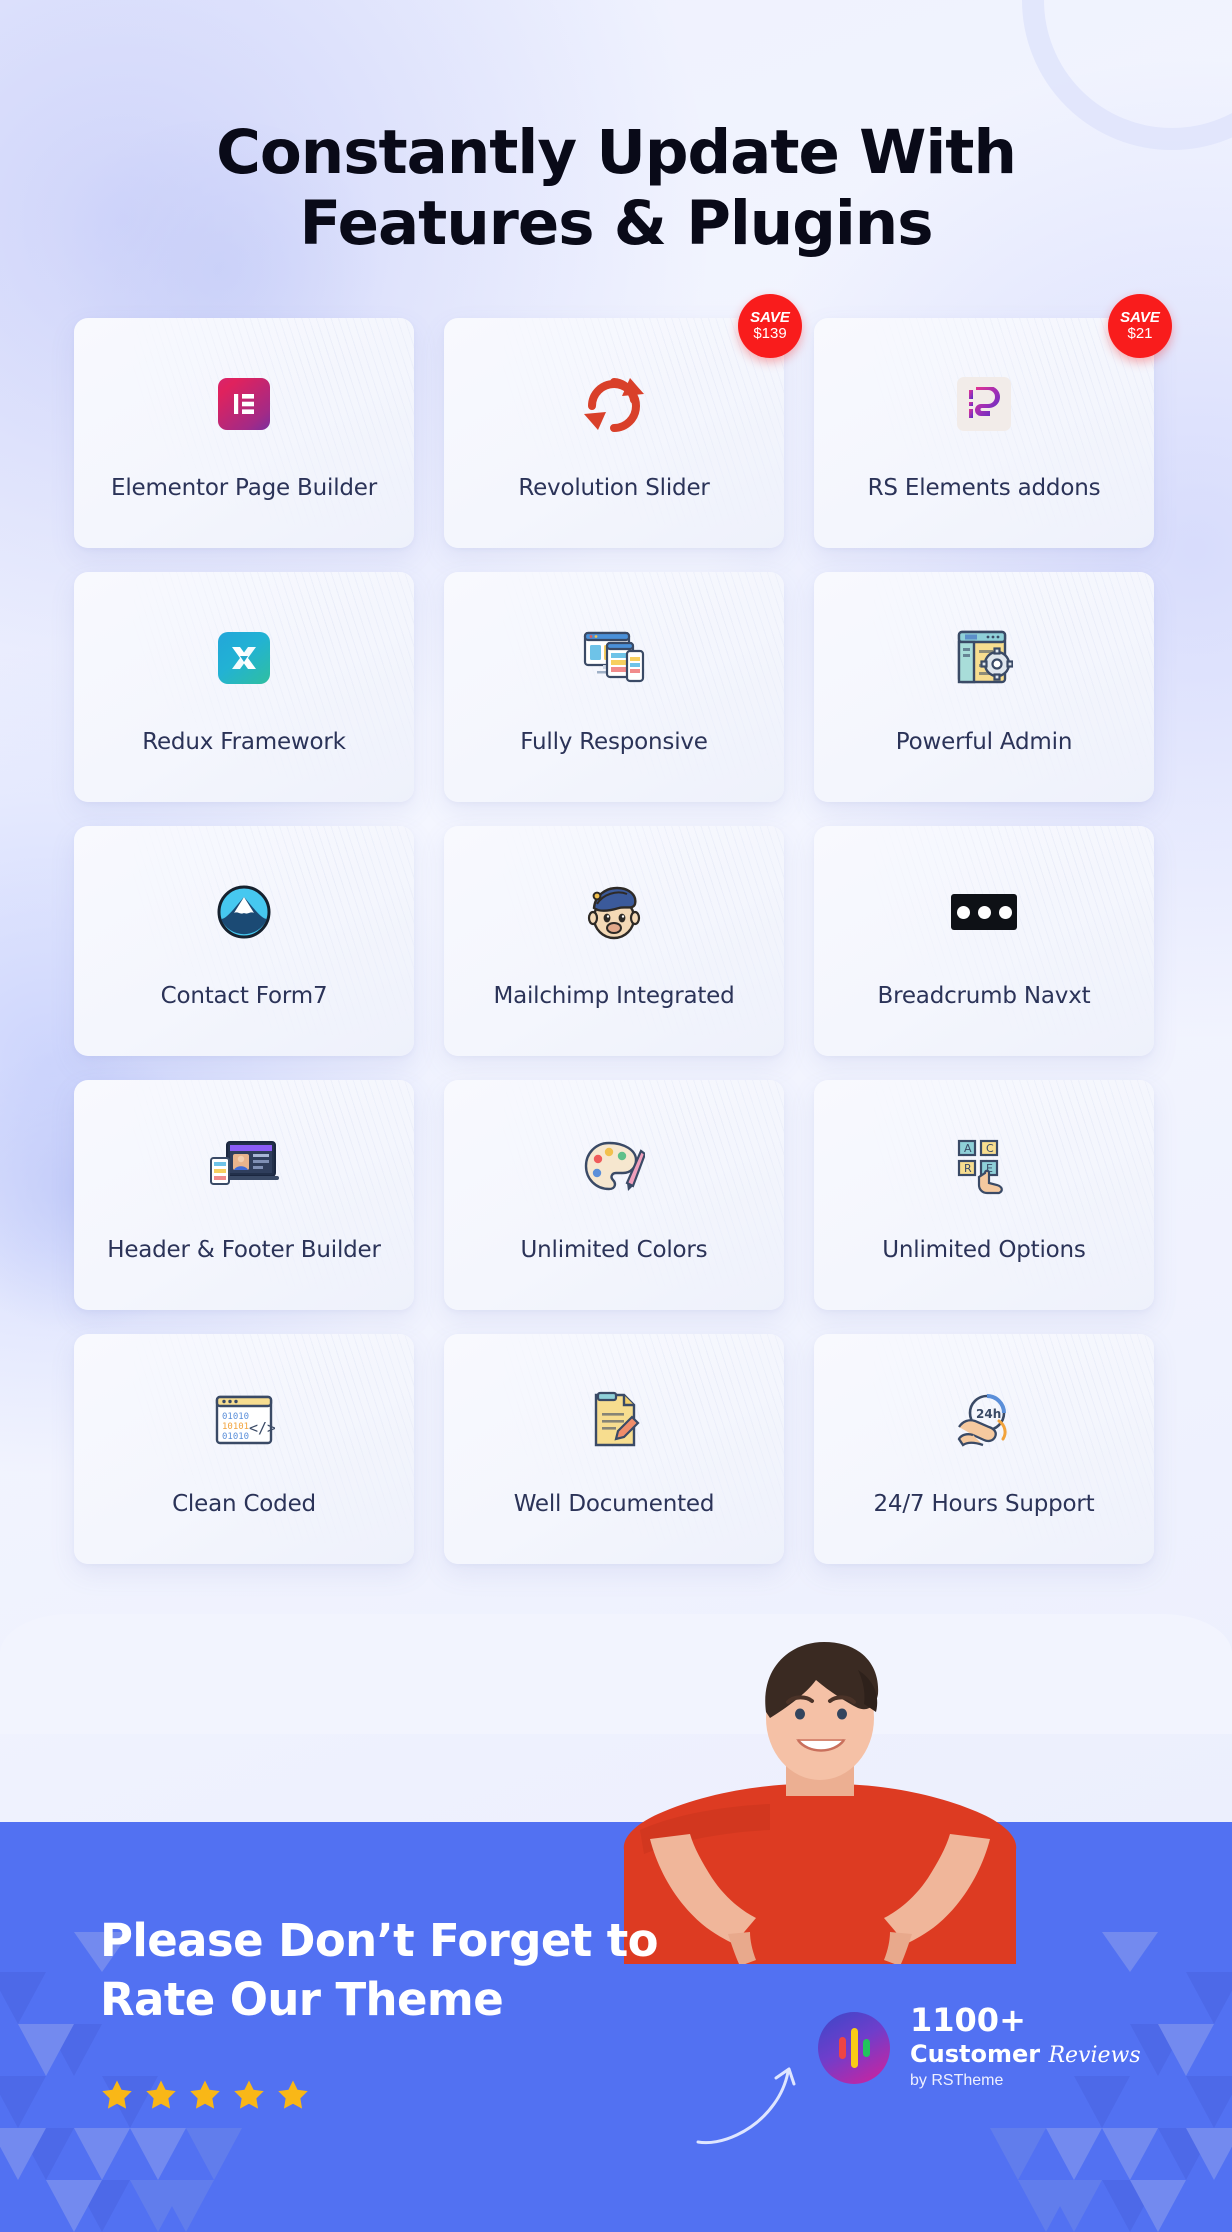 The image size is (1232, 2232). What do you see at coordinates (1094, 2055) in the screenshot?
I see `reviews-label-script: Reviews` at bounding box center [1094, 2055].